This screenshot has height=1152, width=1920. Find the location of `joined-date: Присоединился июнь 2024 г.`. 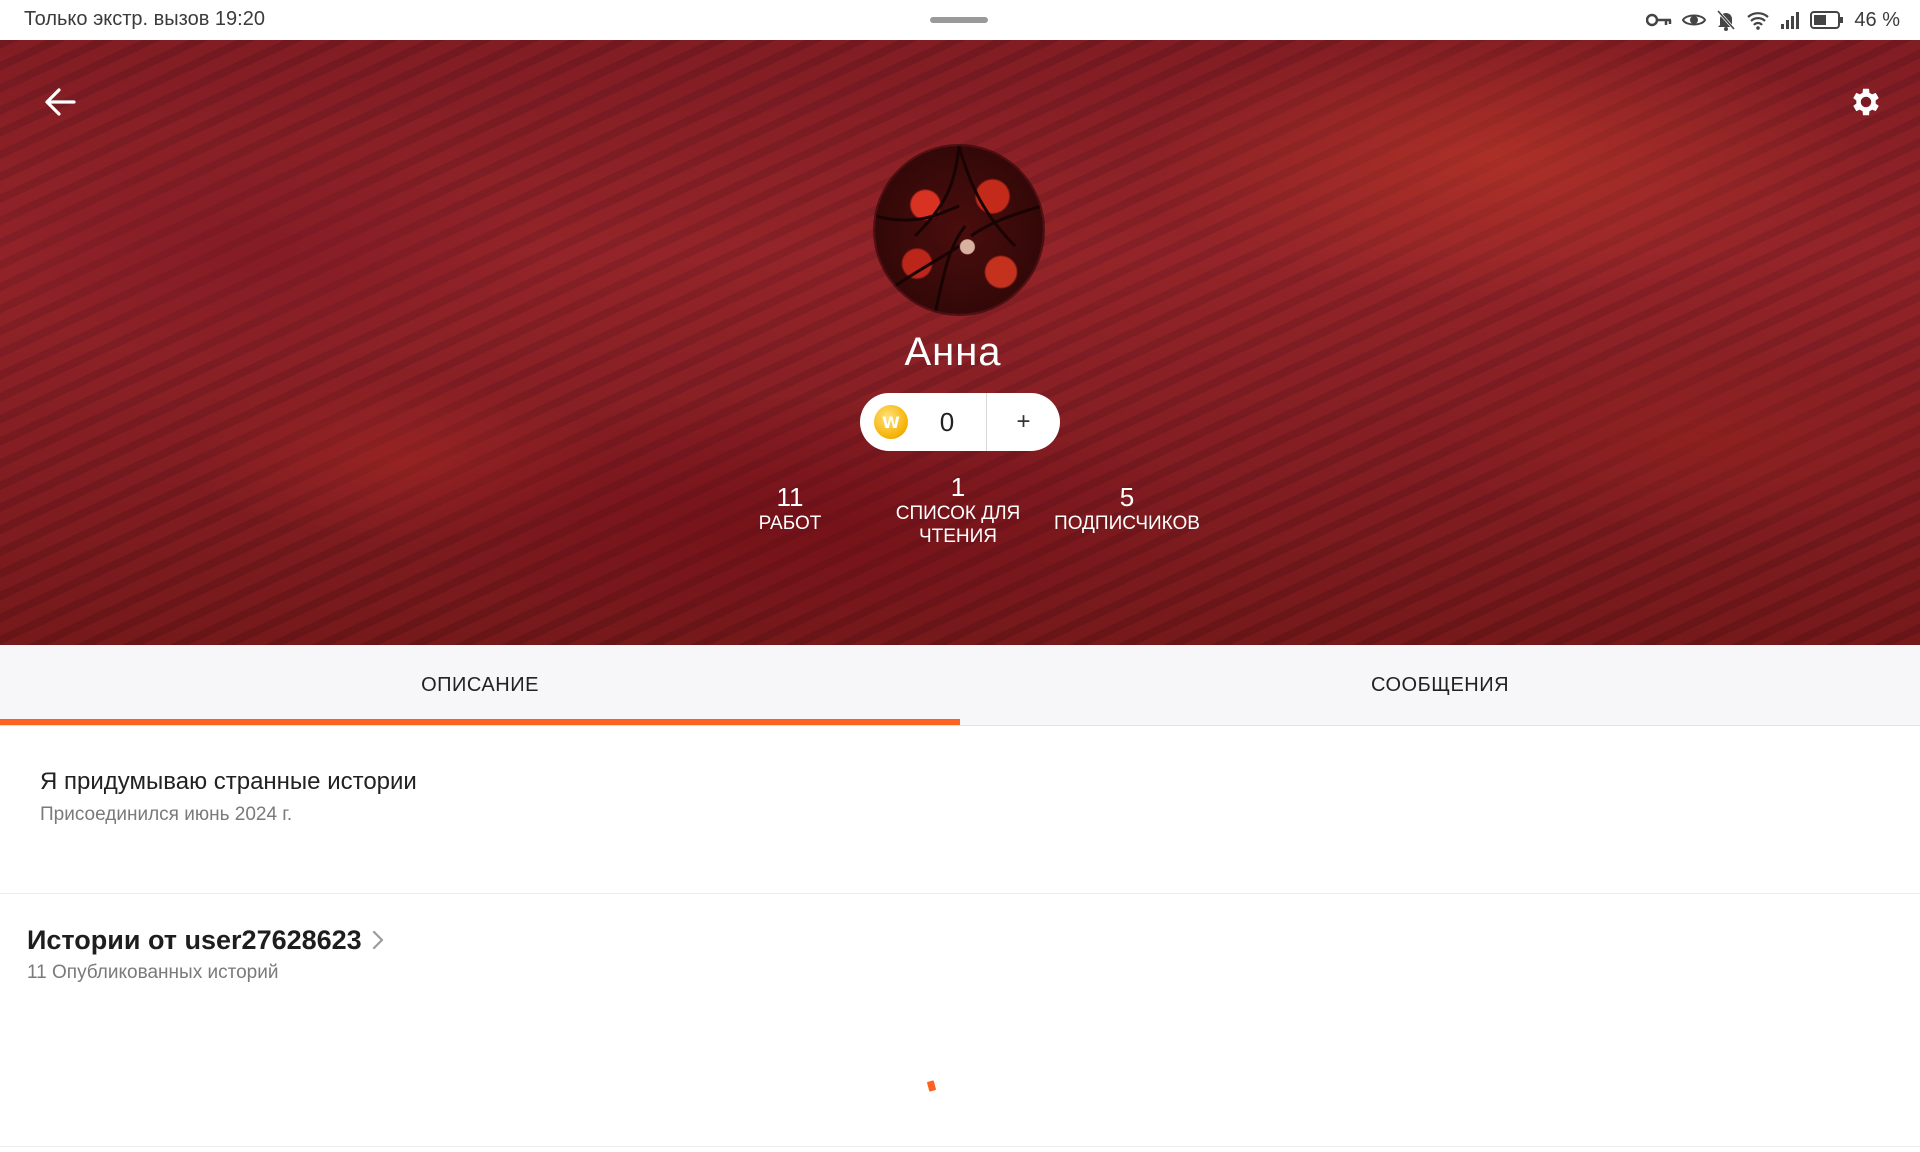

joined-date: Присоединился июнь 2024 г. is located at coordinates (166, 814).